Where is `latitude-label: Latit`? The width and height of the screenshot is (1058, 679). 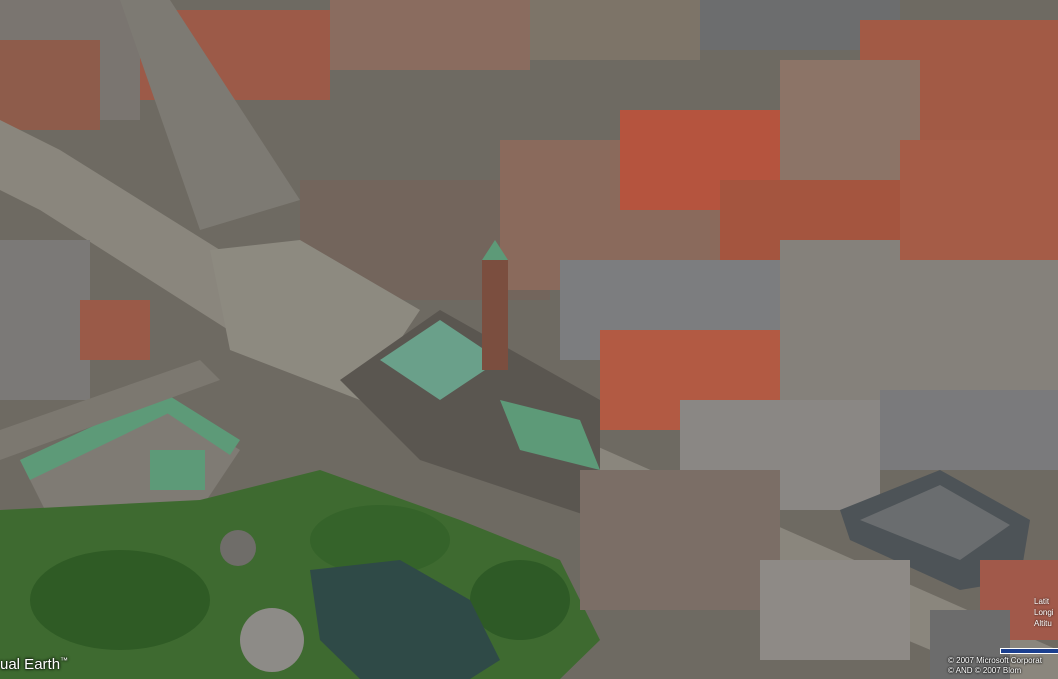
latitude-label: Latit is located at coordinates (1042, 601).